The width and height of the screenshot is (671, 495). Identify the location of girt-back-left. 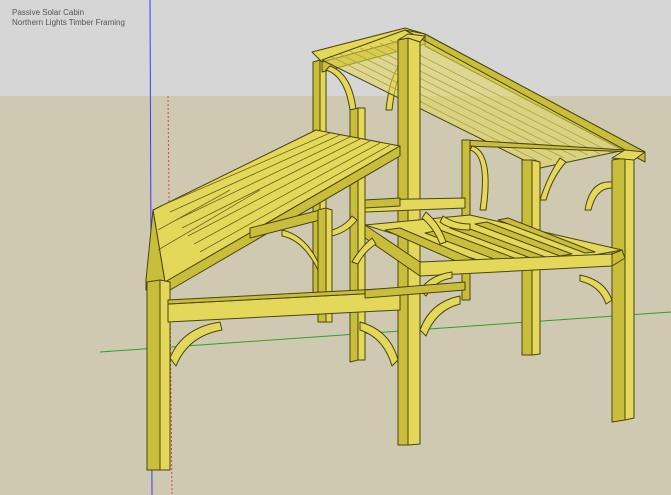
(382, 203).